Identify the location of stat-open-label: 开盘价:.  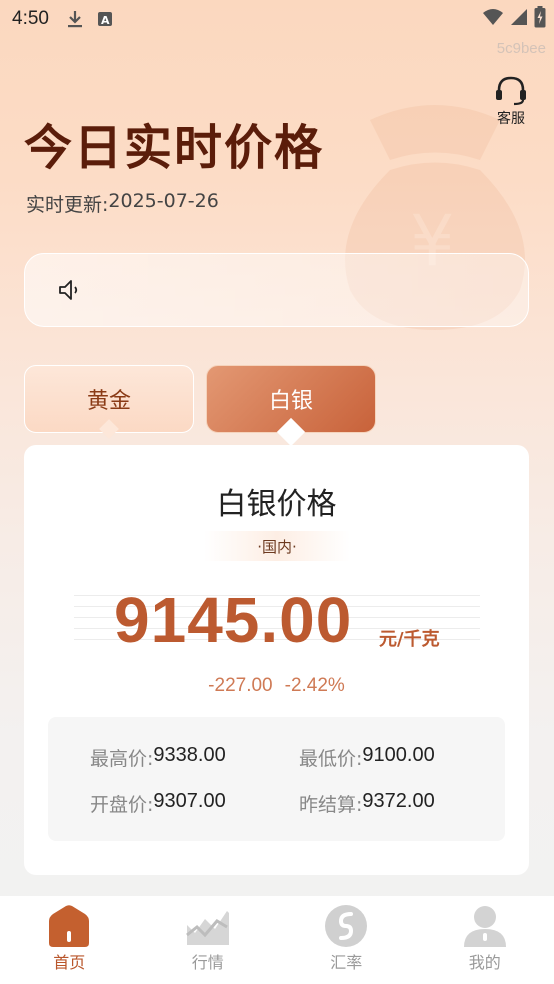
(122, 805).